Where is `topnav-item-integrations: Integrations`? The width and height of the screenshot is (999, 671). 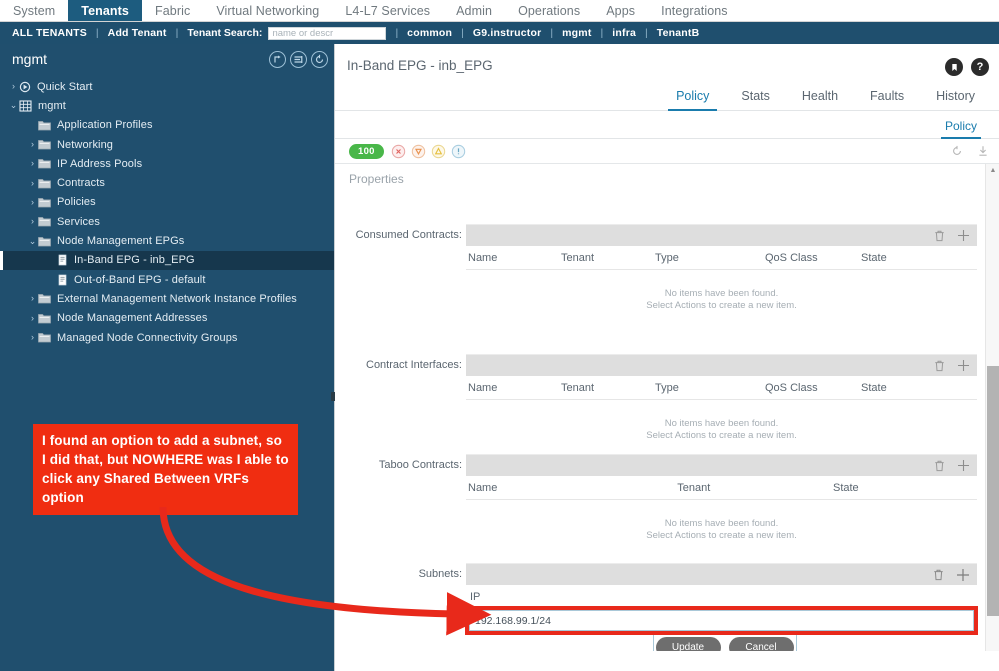
topnav-item-integrations: Integrations is located at coordinates (694, 10).